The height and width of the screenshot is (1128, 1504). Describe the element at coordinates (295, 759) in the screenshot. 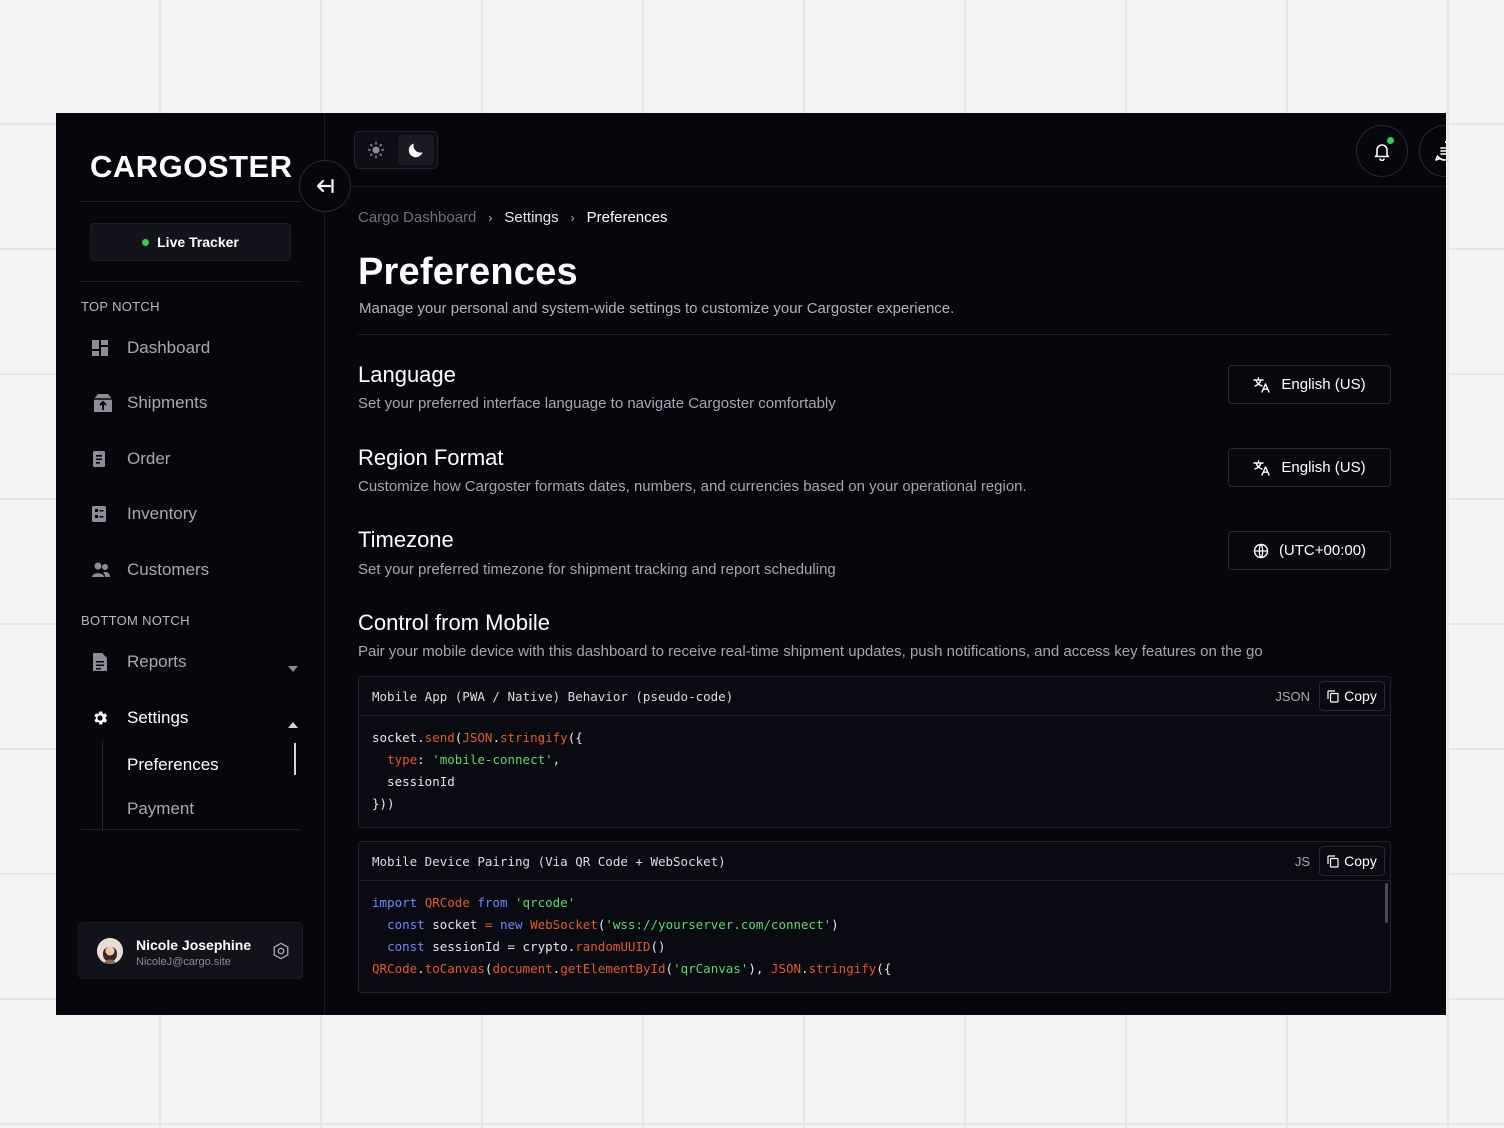

I see `submenu-active-indicator` at that location.